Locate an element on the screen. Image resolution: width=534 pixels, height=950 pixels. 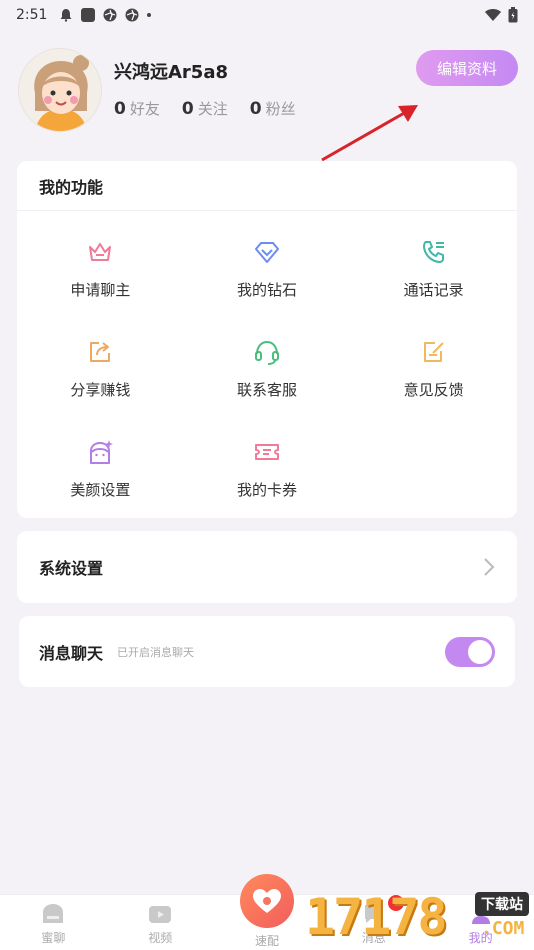
profile-header: 兴鸿远Ar5a8 0 好友 0 关注 0 粉丝 编辑资料 is located at coordinates (268, 93).